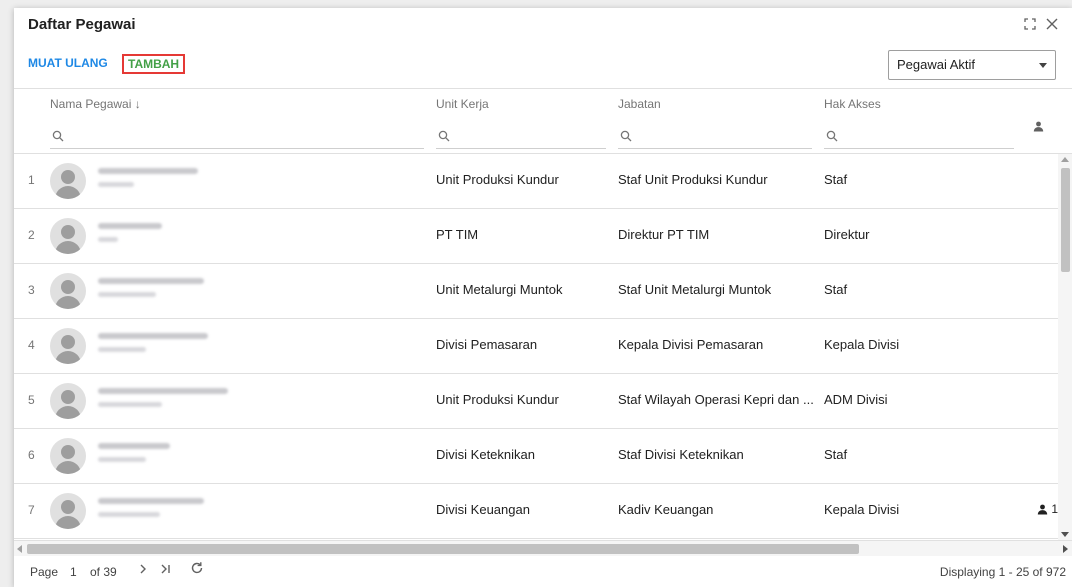 The image size is (1072, 587). I want to click on column-header-name-label: Nama Pegawai, so click(91, 104).